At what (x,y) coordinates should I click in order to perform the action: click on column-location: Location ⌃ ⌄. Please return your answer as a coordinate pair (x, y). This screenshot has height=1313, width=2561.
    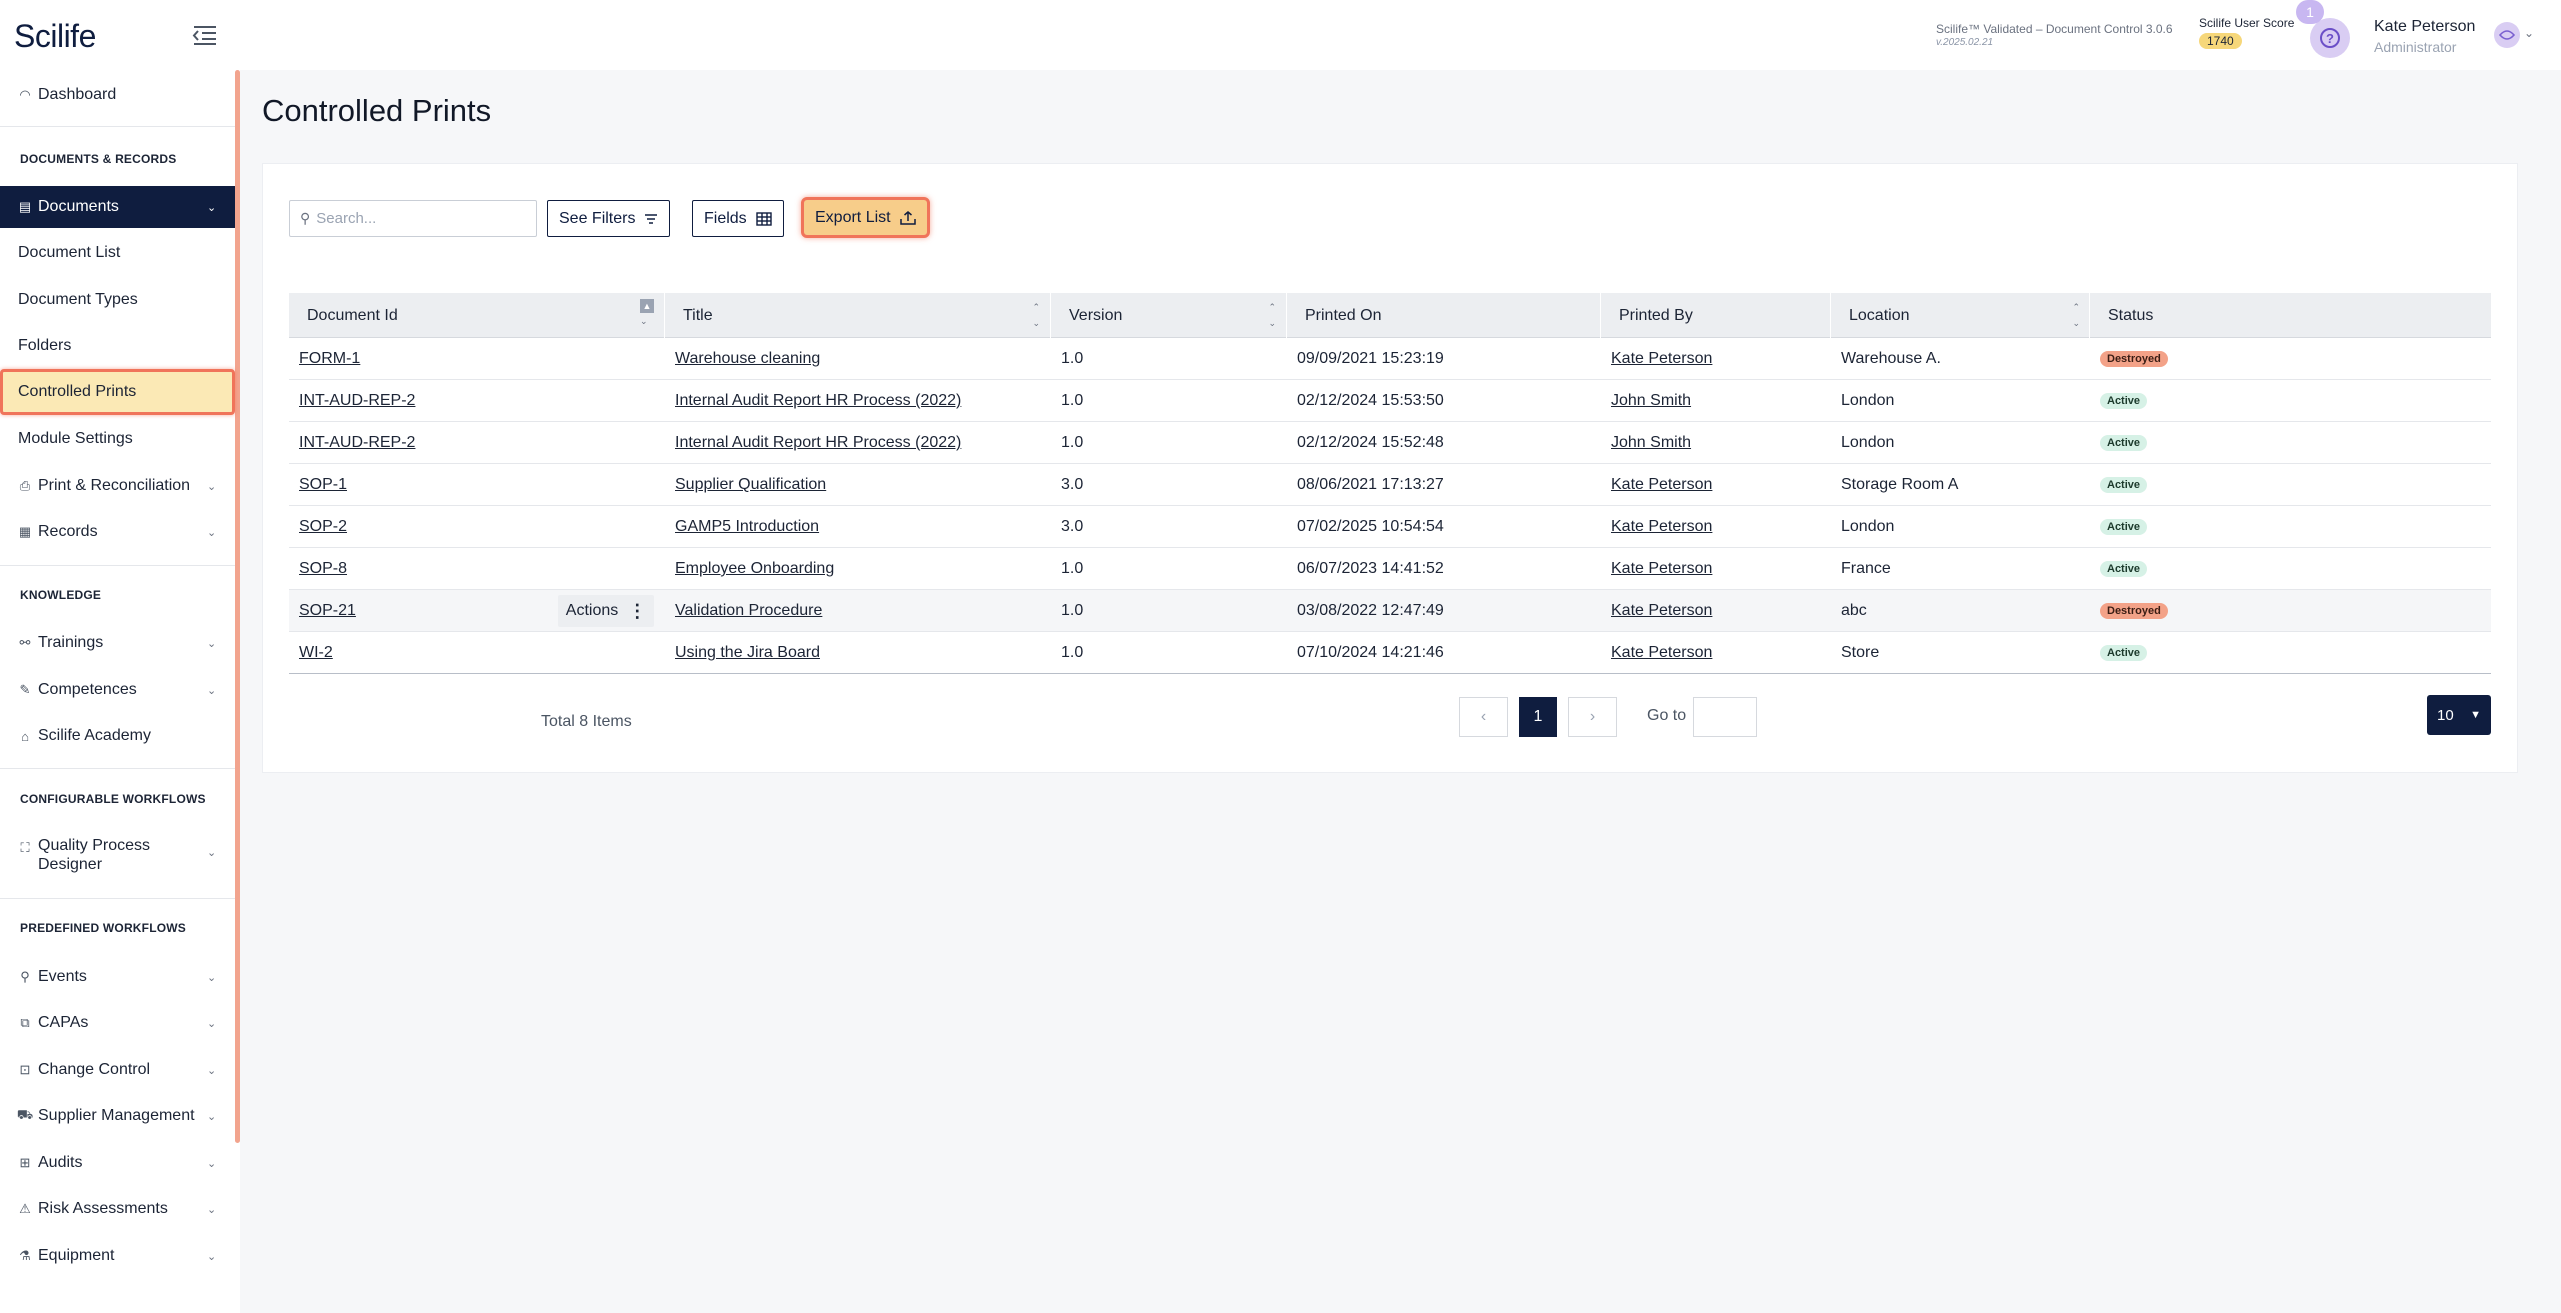
    Looking at the image, I should click on (1960, 315).